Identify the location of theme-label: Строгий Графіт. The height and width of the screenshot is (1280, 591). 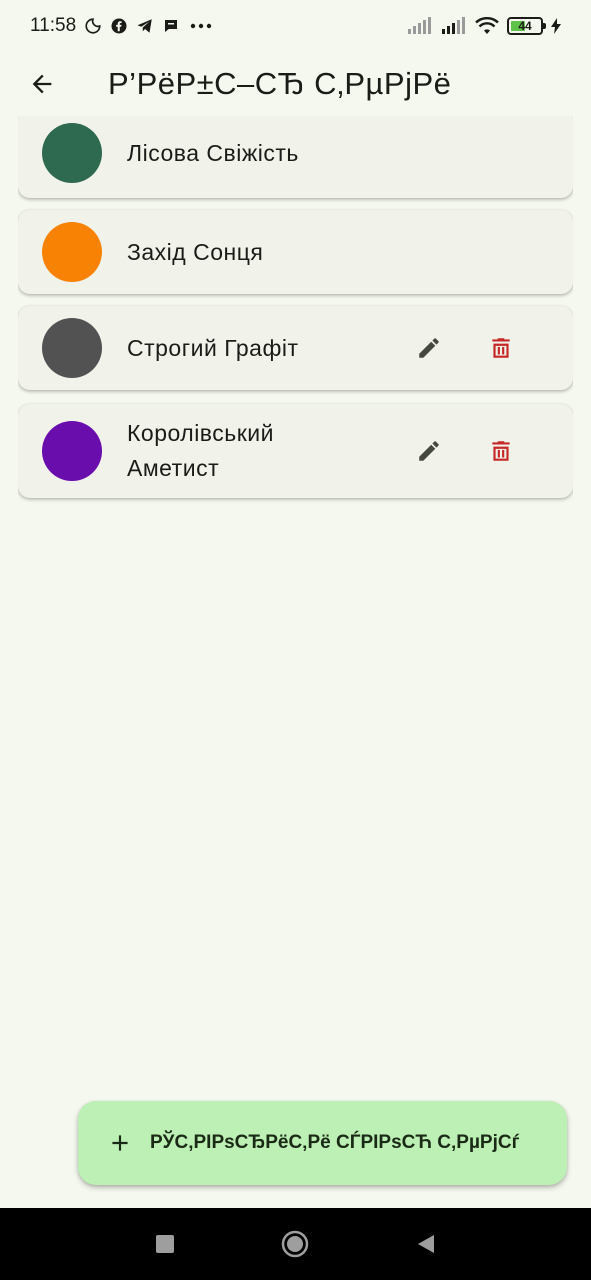
(213, 347).